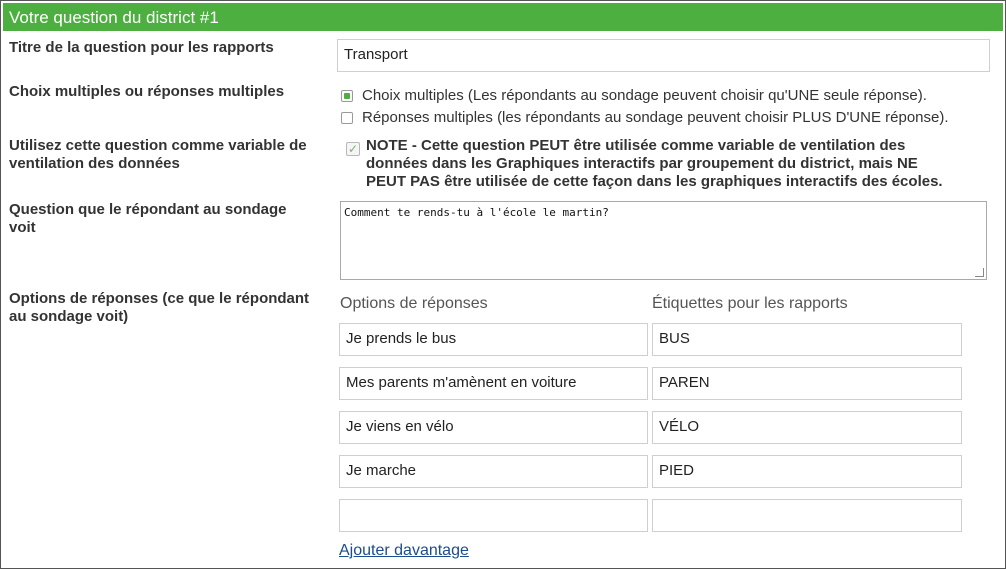 The height and width of the screenshot is (569, 1006). I want to click on panel-header: Votre question du district #1, so click(503, 17).